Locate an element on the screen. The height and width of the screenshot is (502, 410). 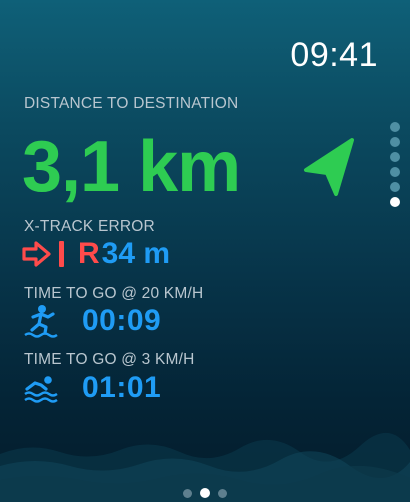
status-time: 09:41 is located at coordinates (334, 55).